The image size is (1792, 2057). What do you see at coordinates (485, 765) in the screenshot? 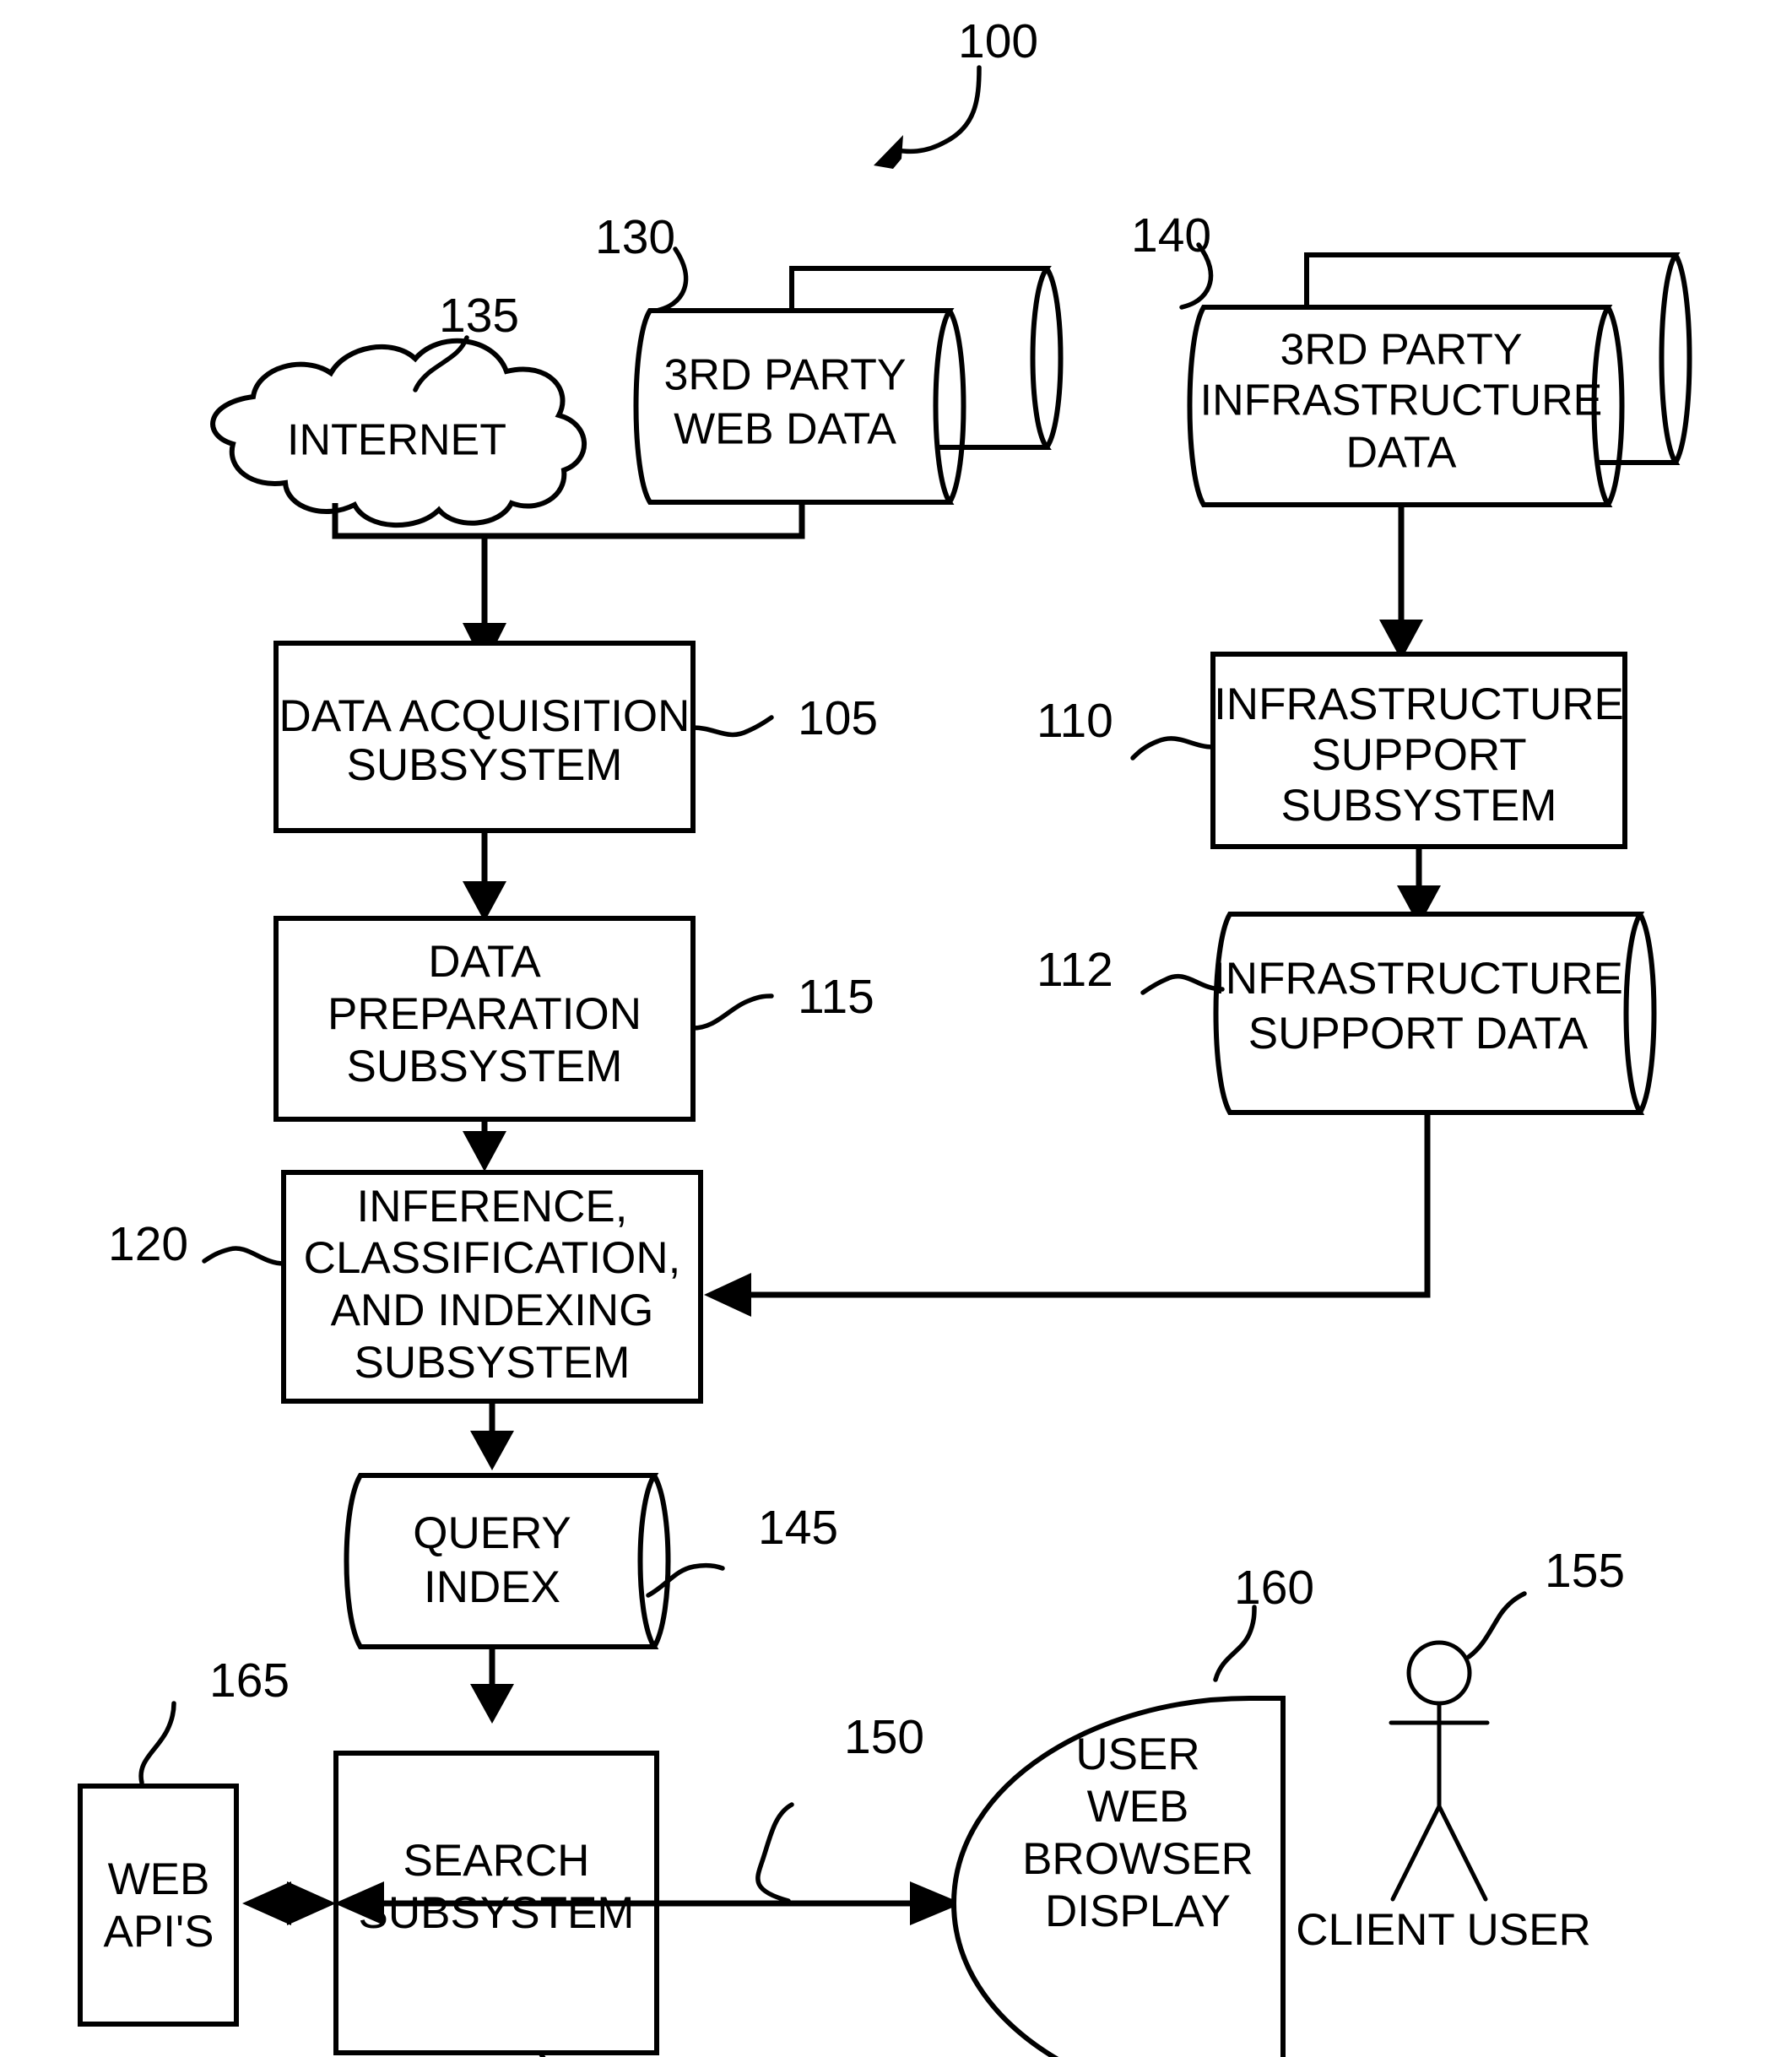
I see `data-acquisition-label-line2: SUBSYSTEM` at bounding box center [485, 765].